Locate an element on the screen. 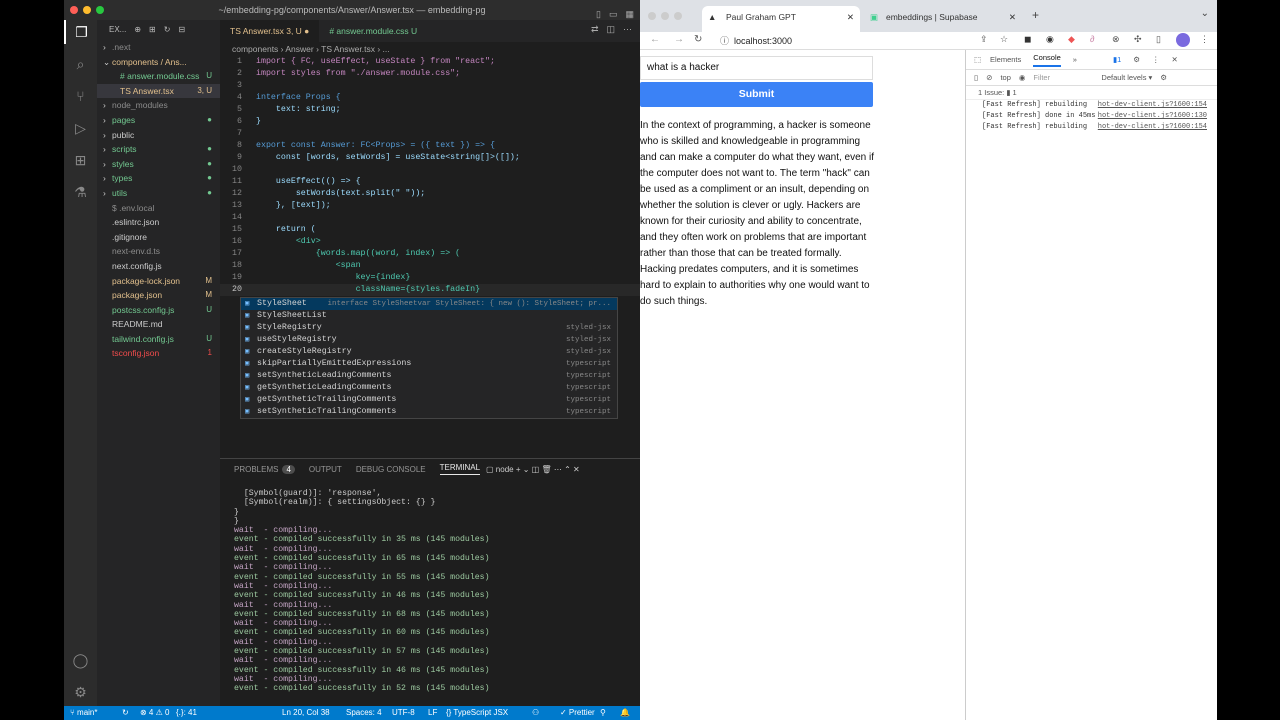  branch-indicator: ⑂ main* is located at coordinates (83, 713).